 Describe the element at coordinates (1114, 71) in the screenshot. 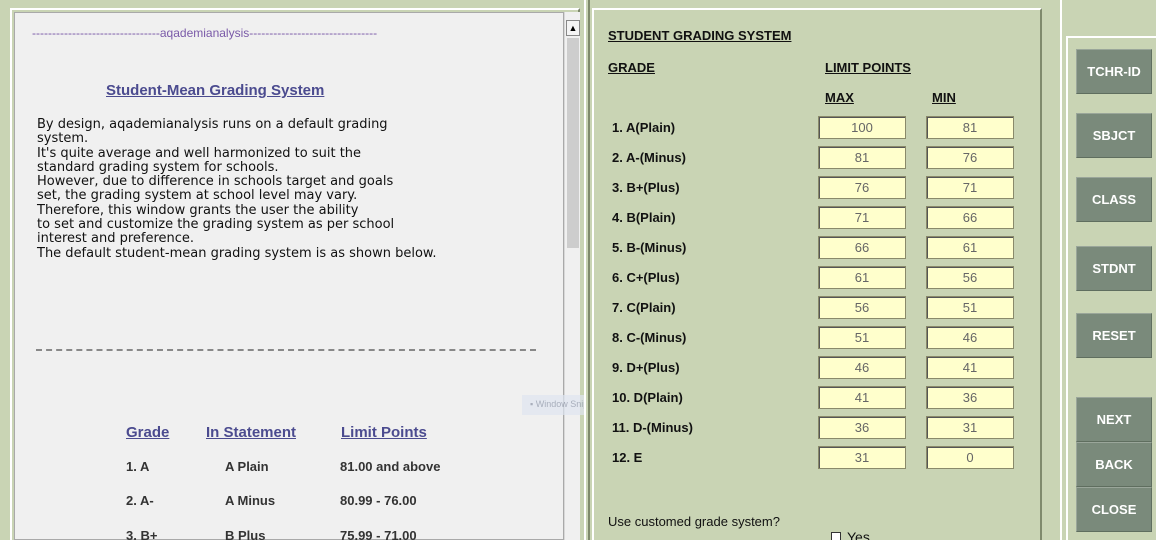

I see `tchr-id-button: TCHR-ID` at that location.